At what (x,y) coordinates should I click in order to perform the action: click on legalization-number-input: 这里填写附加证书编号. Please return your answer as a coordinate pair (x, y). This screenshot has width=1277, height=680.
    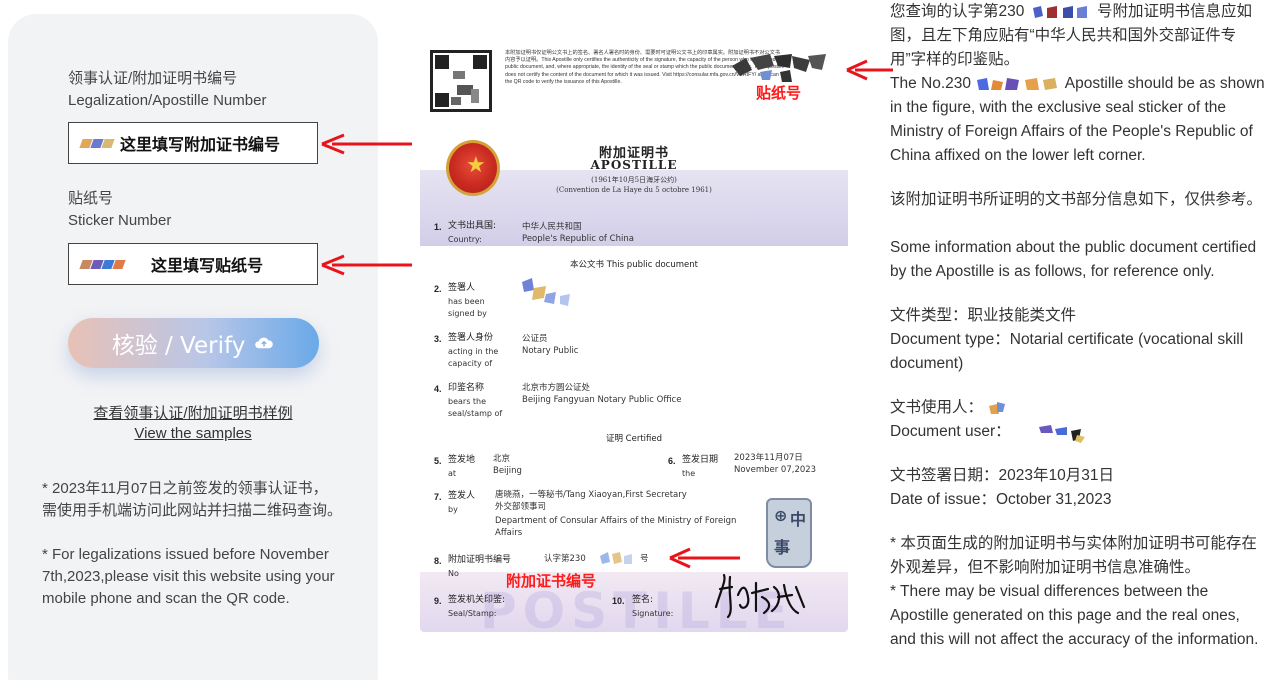
    Looking at the image, I should click on (193, 143).